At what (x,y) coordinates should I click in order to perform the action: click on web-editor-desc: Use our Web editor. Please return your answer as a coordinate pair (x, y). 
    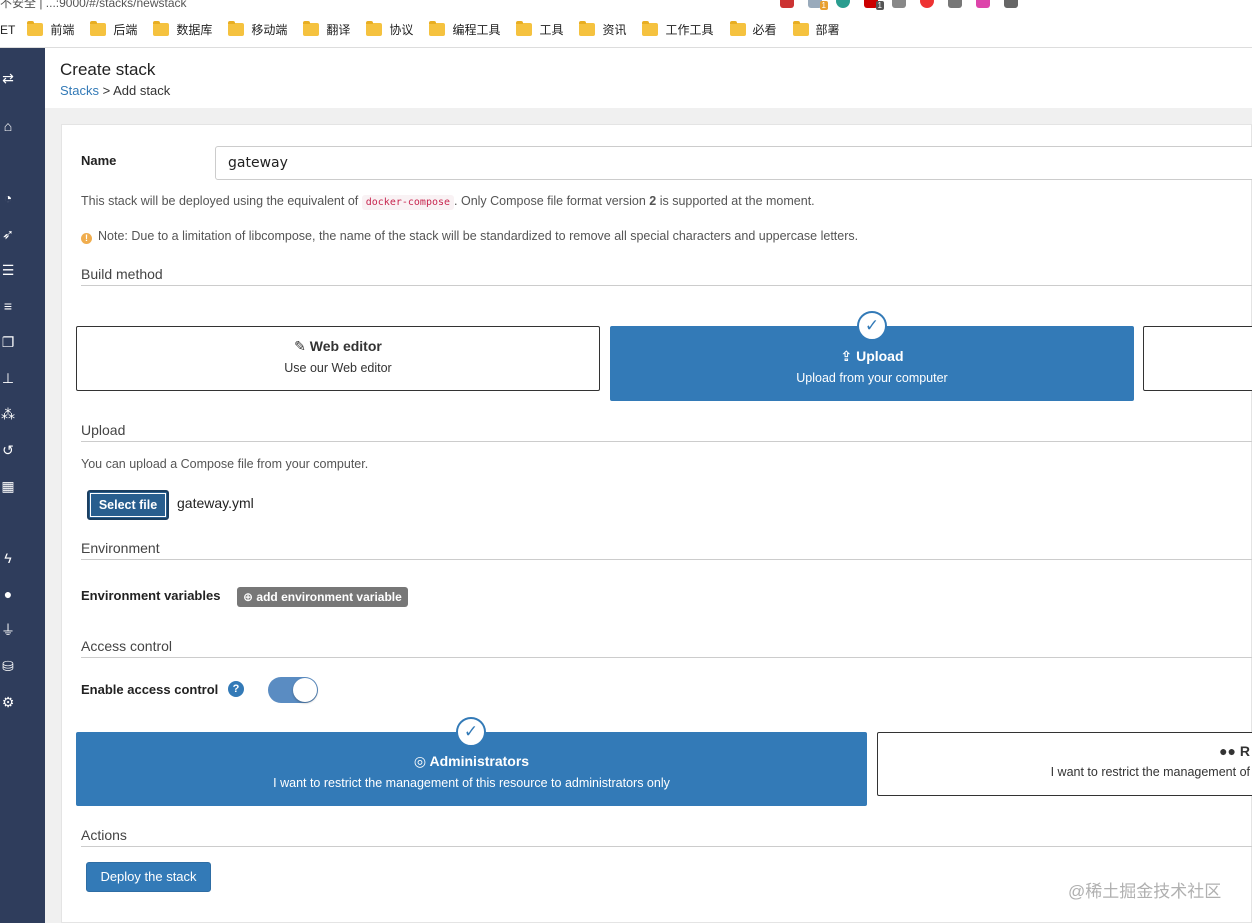
    Looking at the image, I should click on (338, 368).